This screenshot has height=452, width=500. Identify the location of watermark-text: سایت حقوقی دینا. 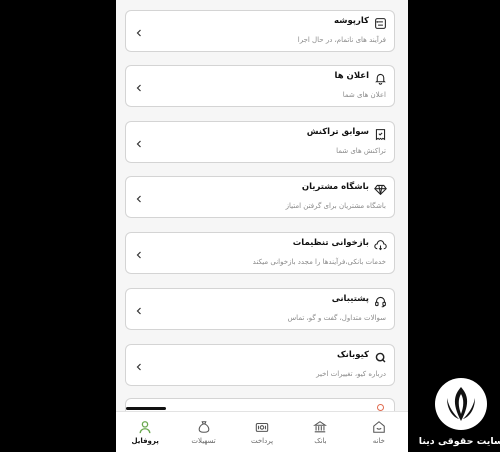
(459, 441).